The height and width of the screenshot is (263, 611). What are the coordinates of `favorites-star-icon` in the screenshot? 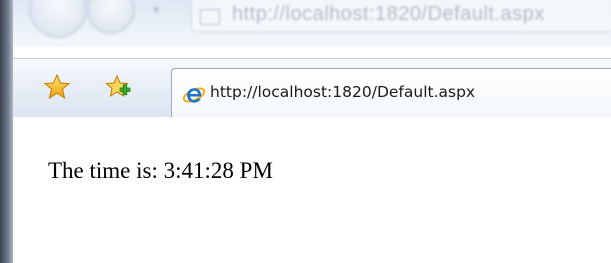 It's located at (57, 87).